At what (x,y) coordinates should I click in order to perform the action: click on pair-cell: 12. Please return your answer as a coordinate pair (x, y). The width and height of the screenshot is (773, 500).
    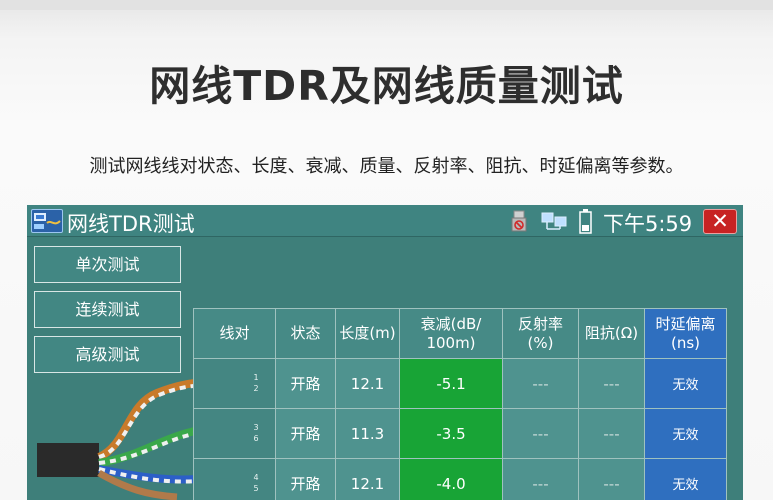
    Looking at the image, I should click on (234, 383).